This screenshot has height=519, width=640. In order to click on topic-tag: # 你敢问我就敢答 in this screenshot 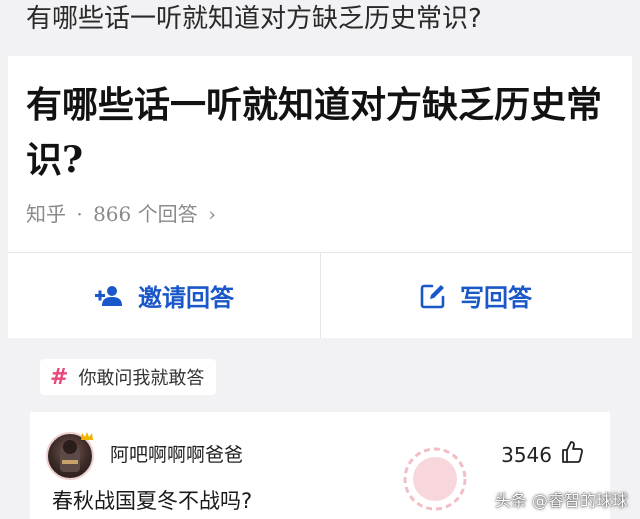, I will do `click(128, 377)`.